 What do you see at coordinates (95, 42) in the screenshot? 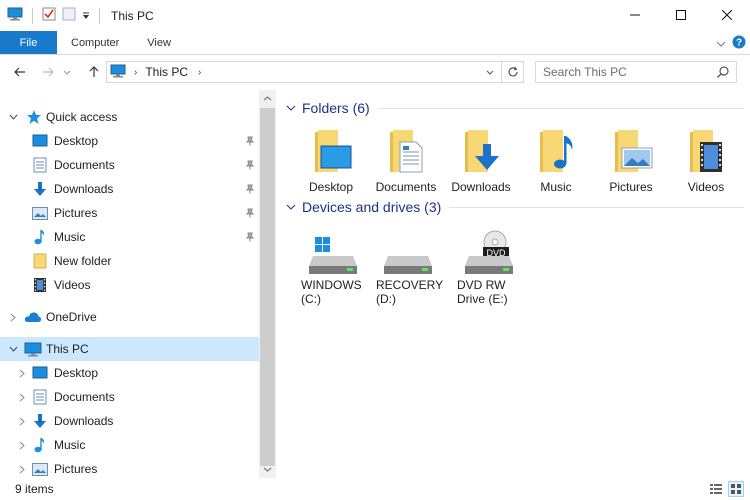
I see `tab-computer: Computer` at bounding box center [95, 42].